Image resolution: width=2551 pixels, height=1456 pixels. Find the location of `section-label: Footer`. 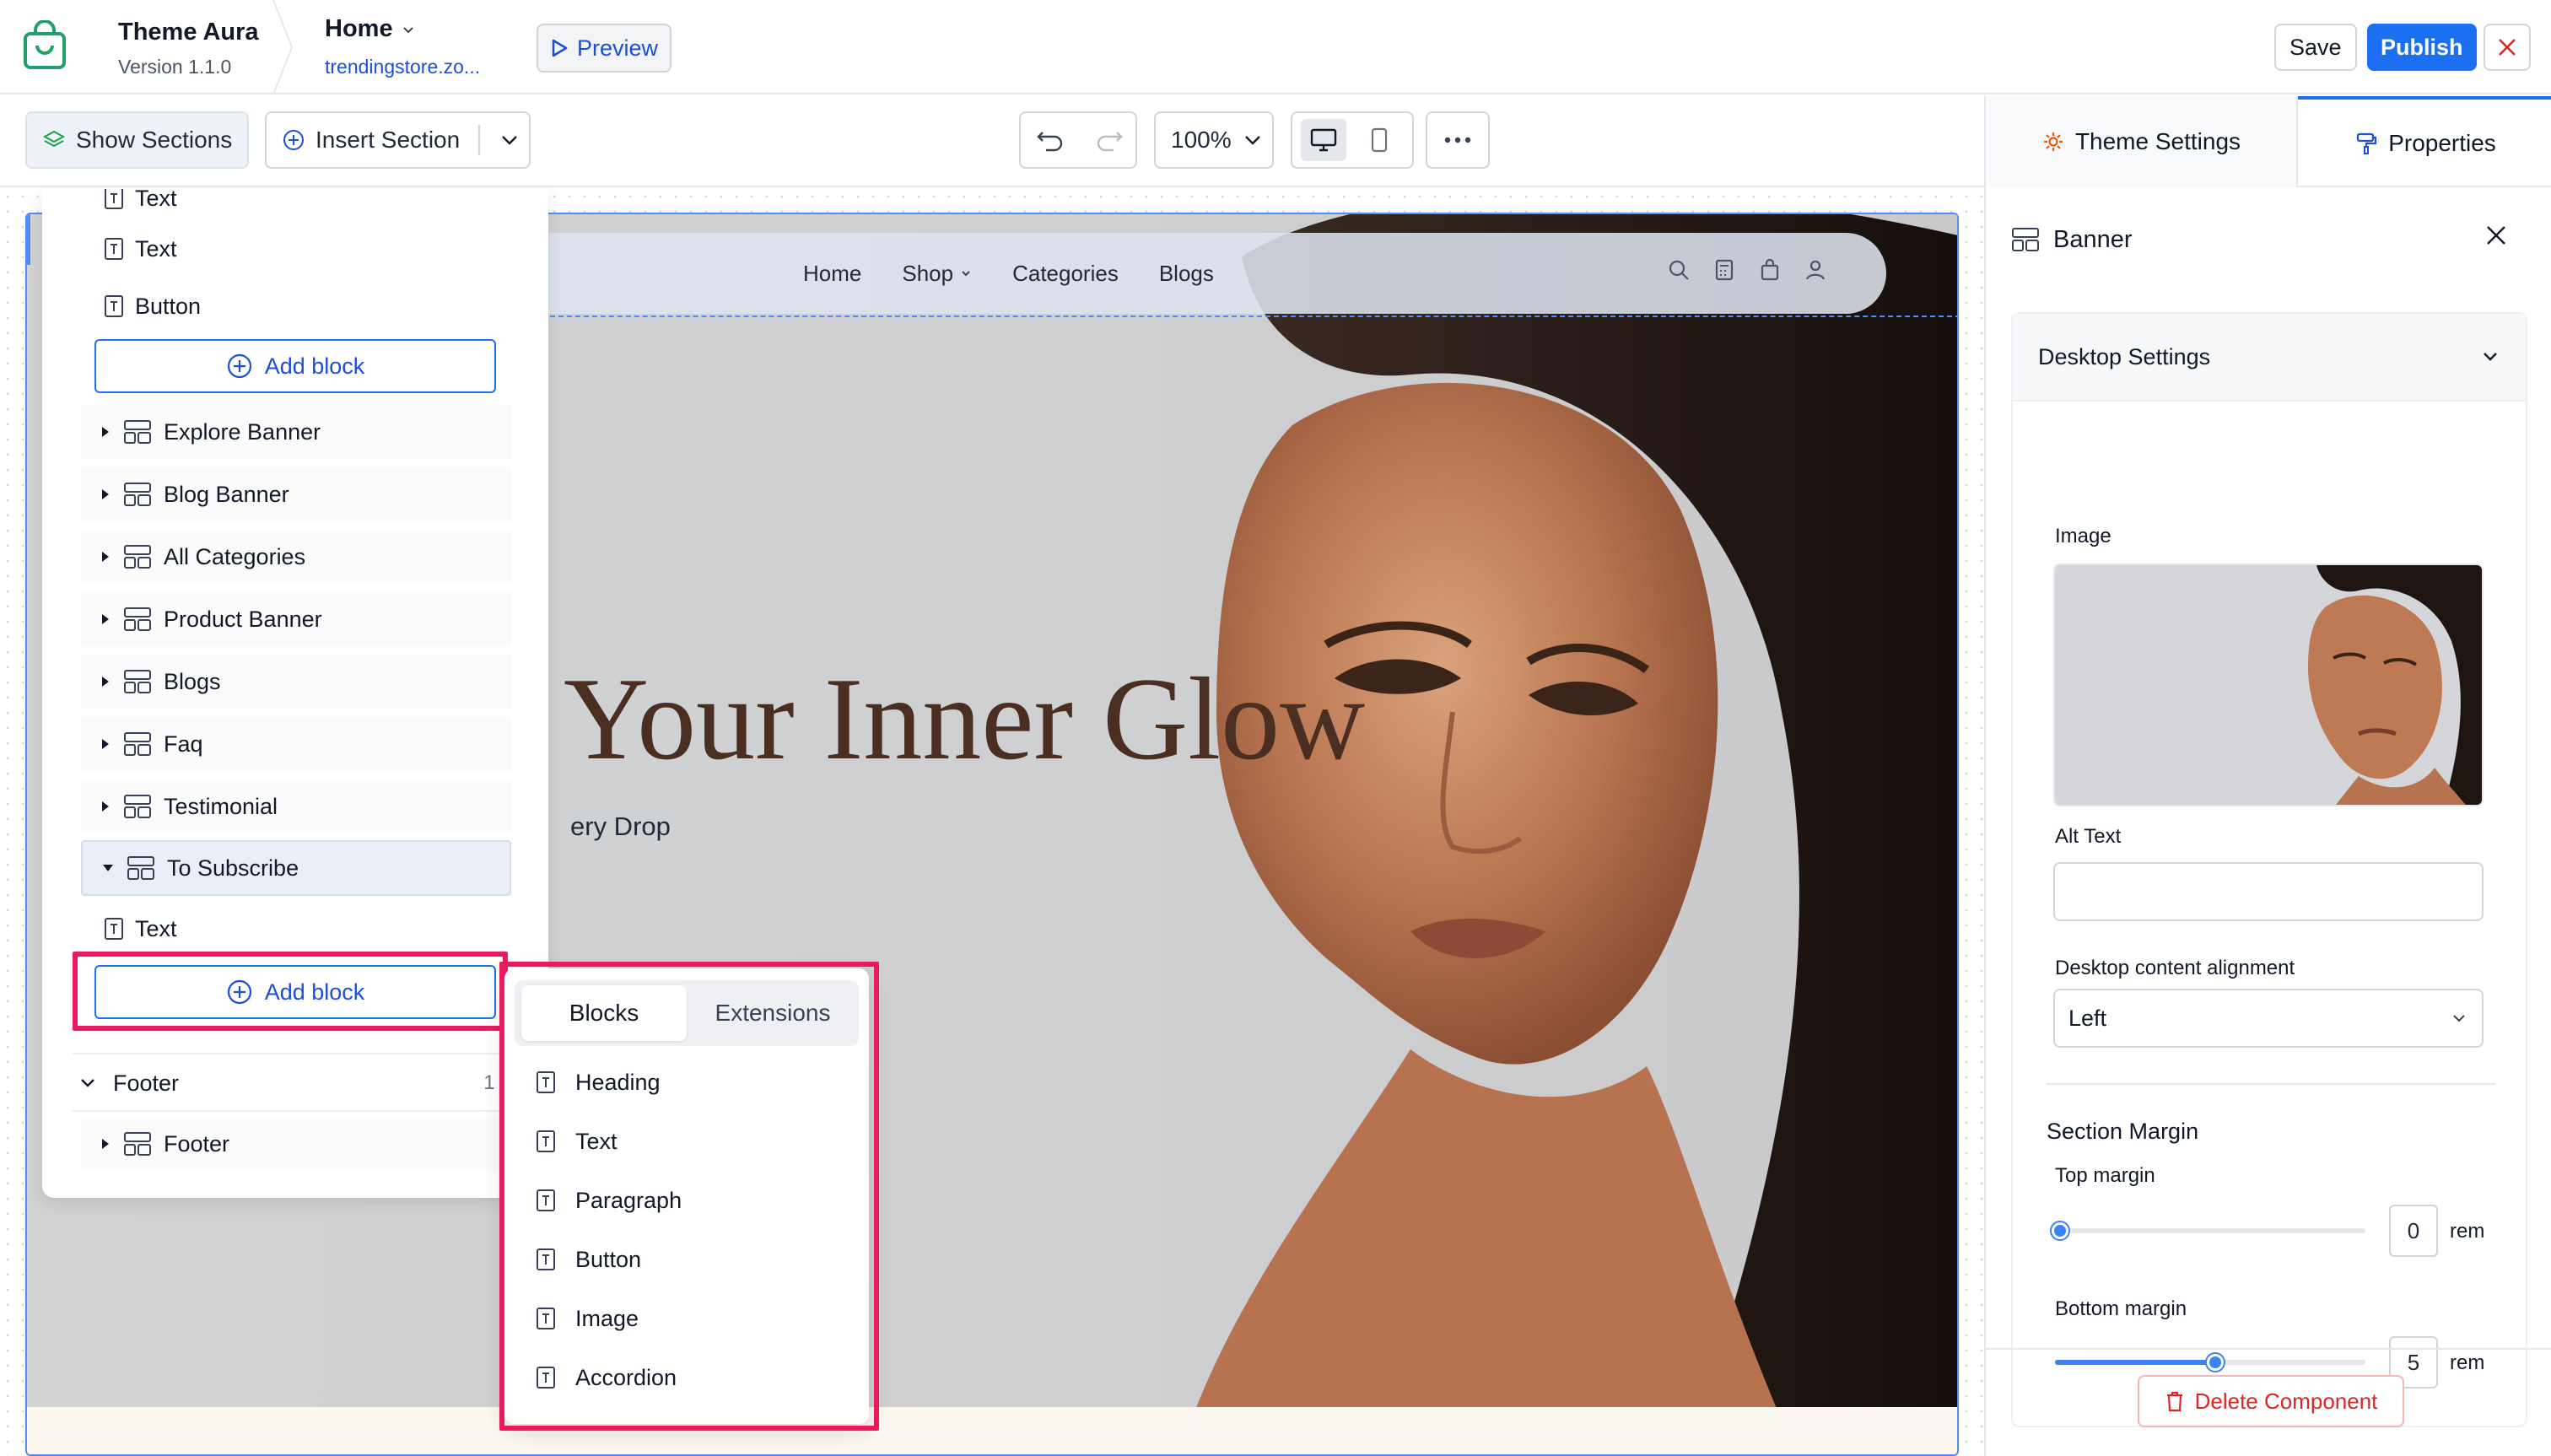

section-label: Footer is located at coordinates (197, 1143).